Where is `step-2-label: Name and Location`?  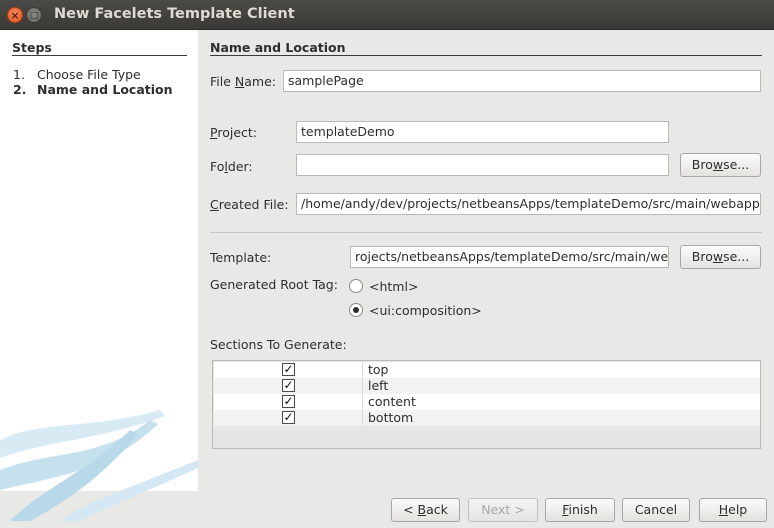 step-2-label: Name and Location is located at coordinates (105, 89).